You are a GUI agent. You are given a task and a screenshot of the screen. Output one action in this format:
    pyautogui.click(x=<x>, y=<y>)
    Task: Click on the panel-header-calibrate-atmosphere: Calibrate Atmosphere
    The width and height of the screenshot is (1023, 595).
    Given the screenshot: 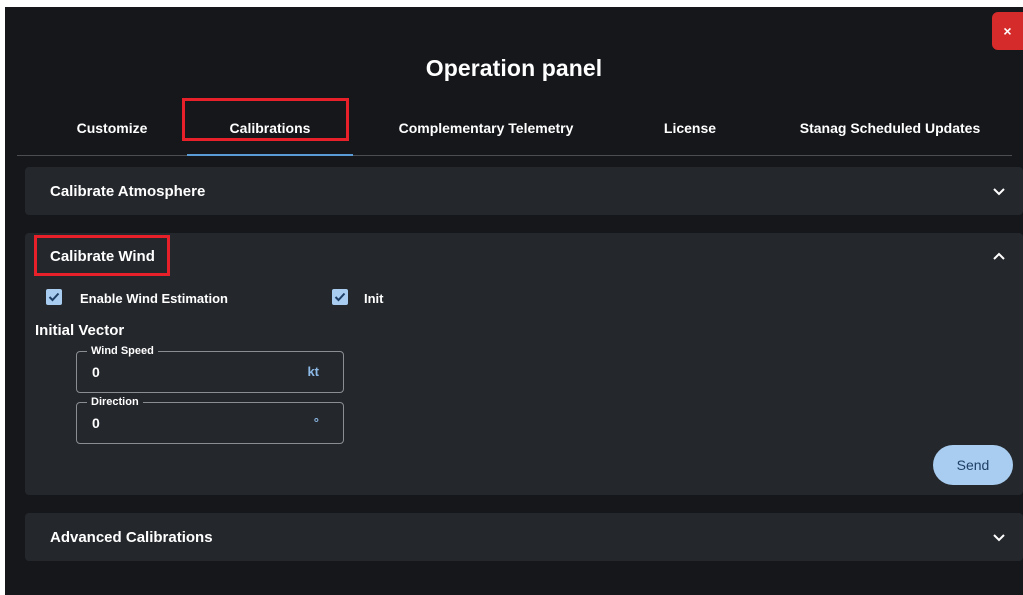 What is the action you would take?
    pyautogui.click(x=524, y=192)
    